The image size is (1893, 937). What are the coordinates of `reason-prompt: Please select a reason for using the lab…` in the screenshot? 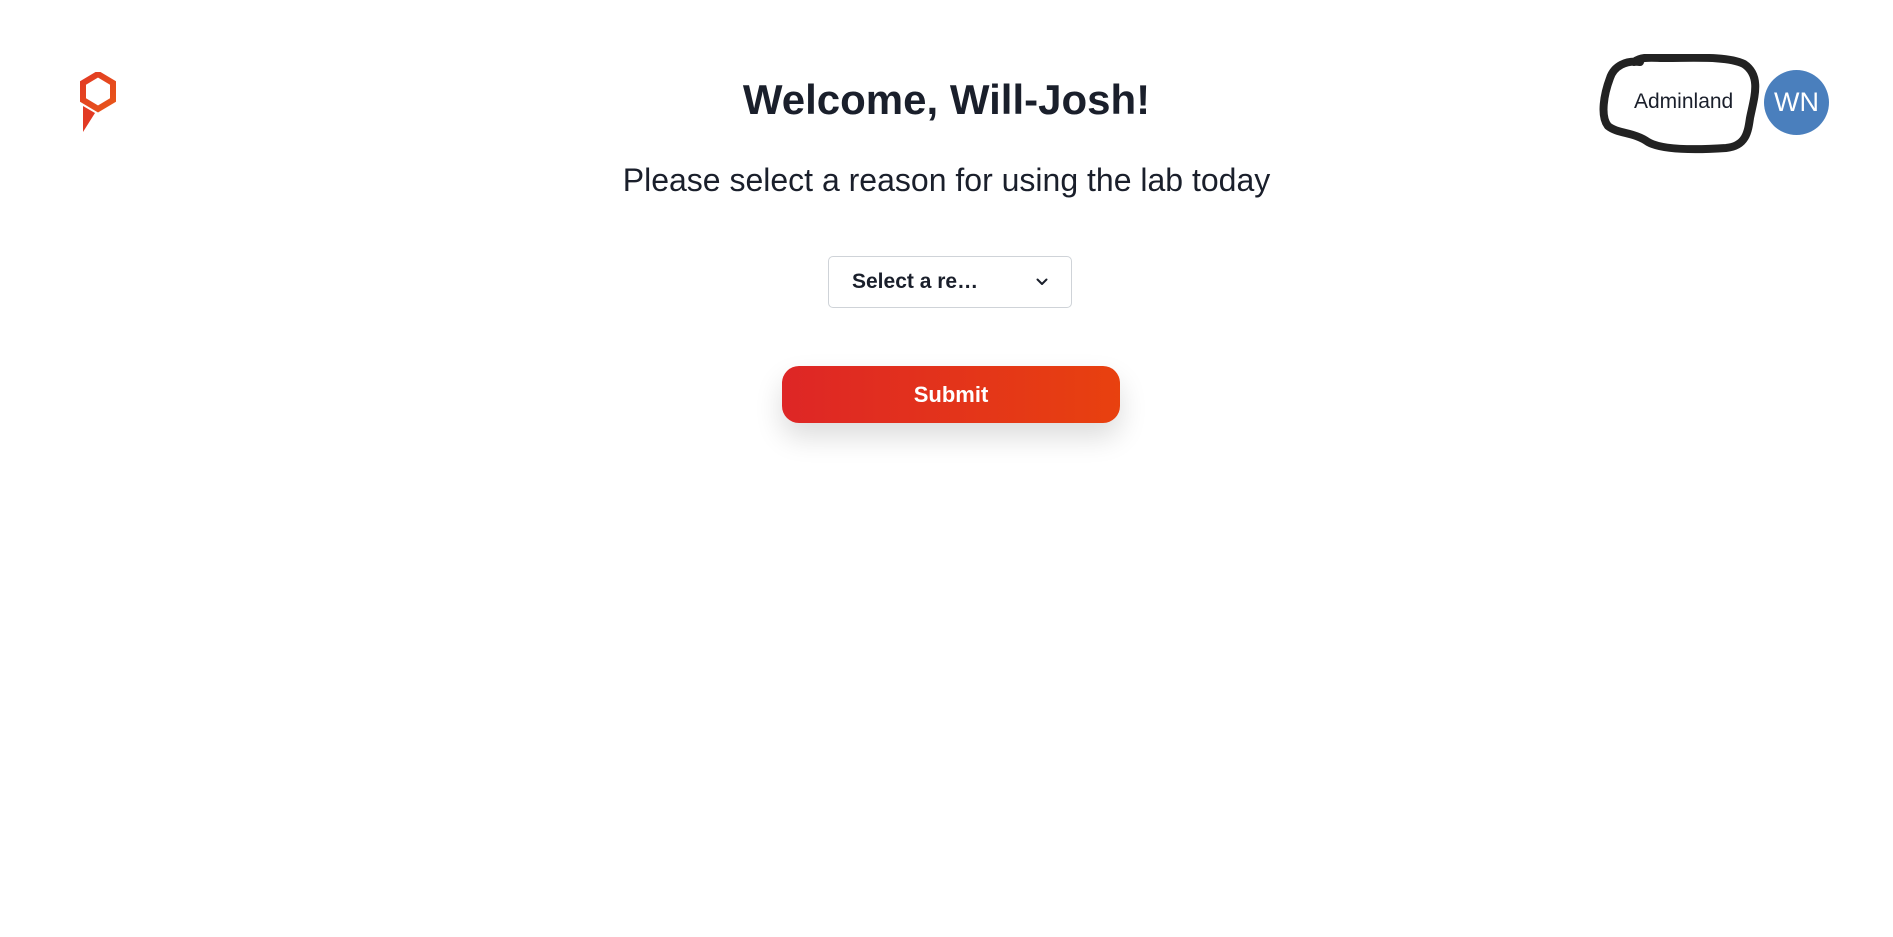 It's located at (946, 180).